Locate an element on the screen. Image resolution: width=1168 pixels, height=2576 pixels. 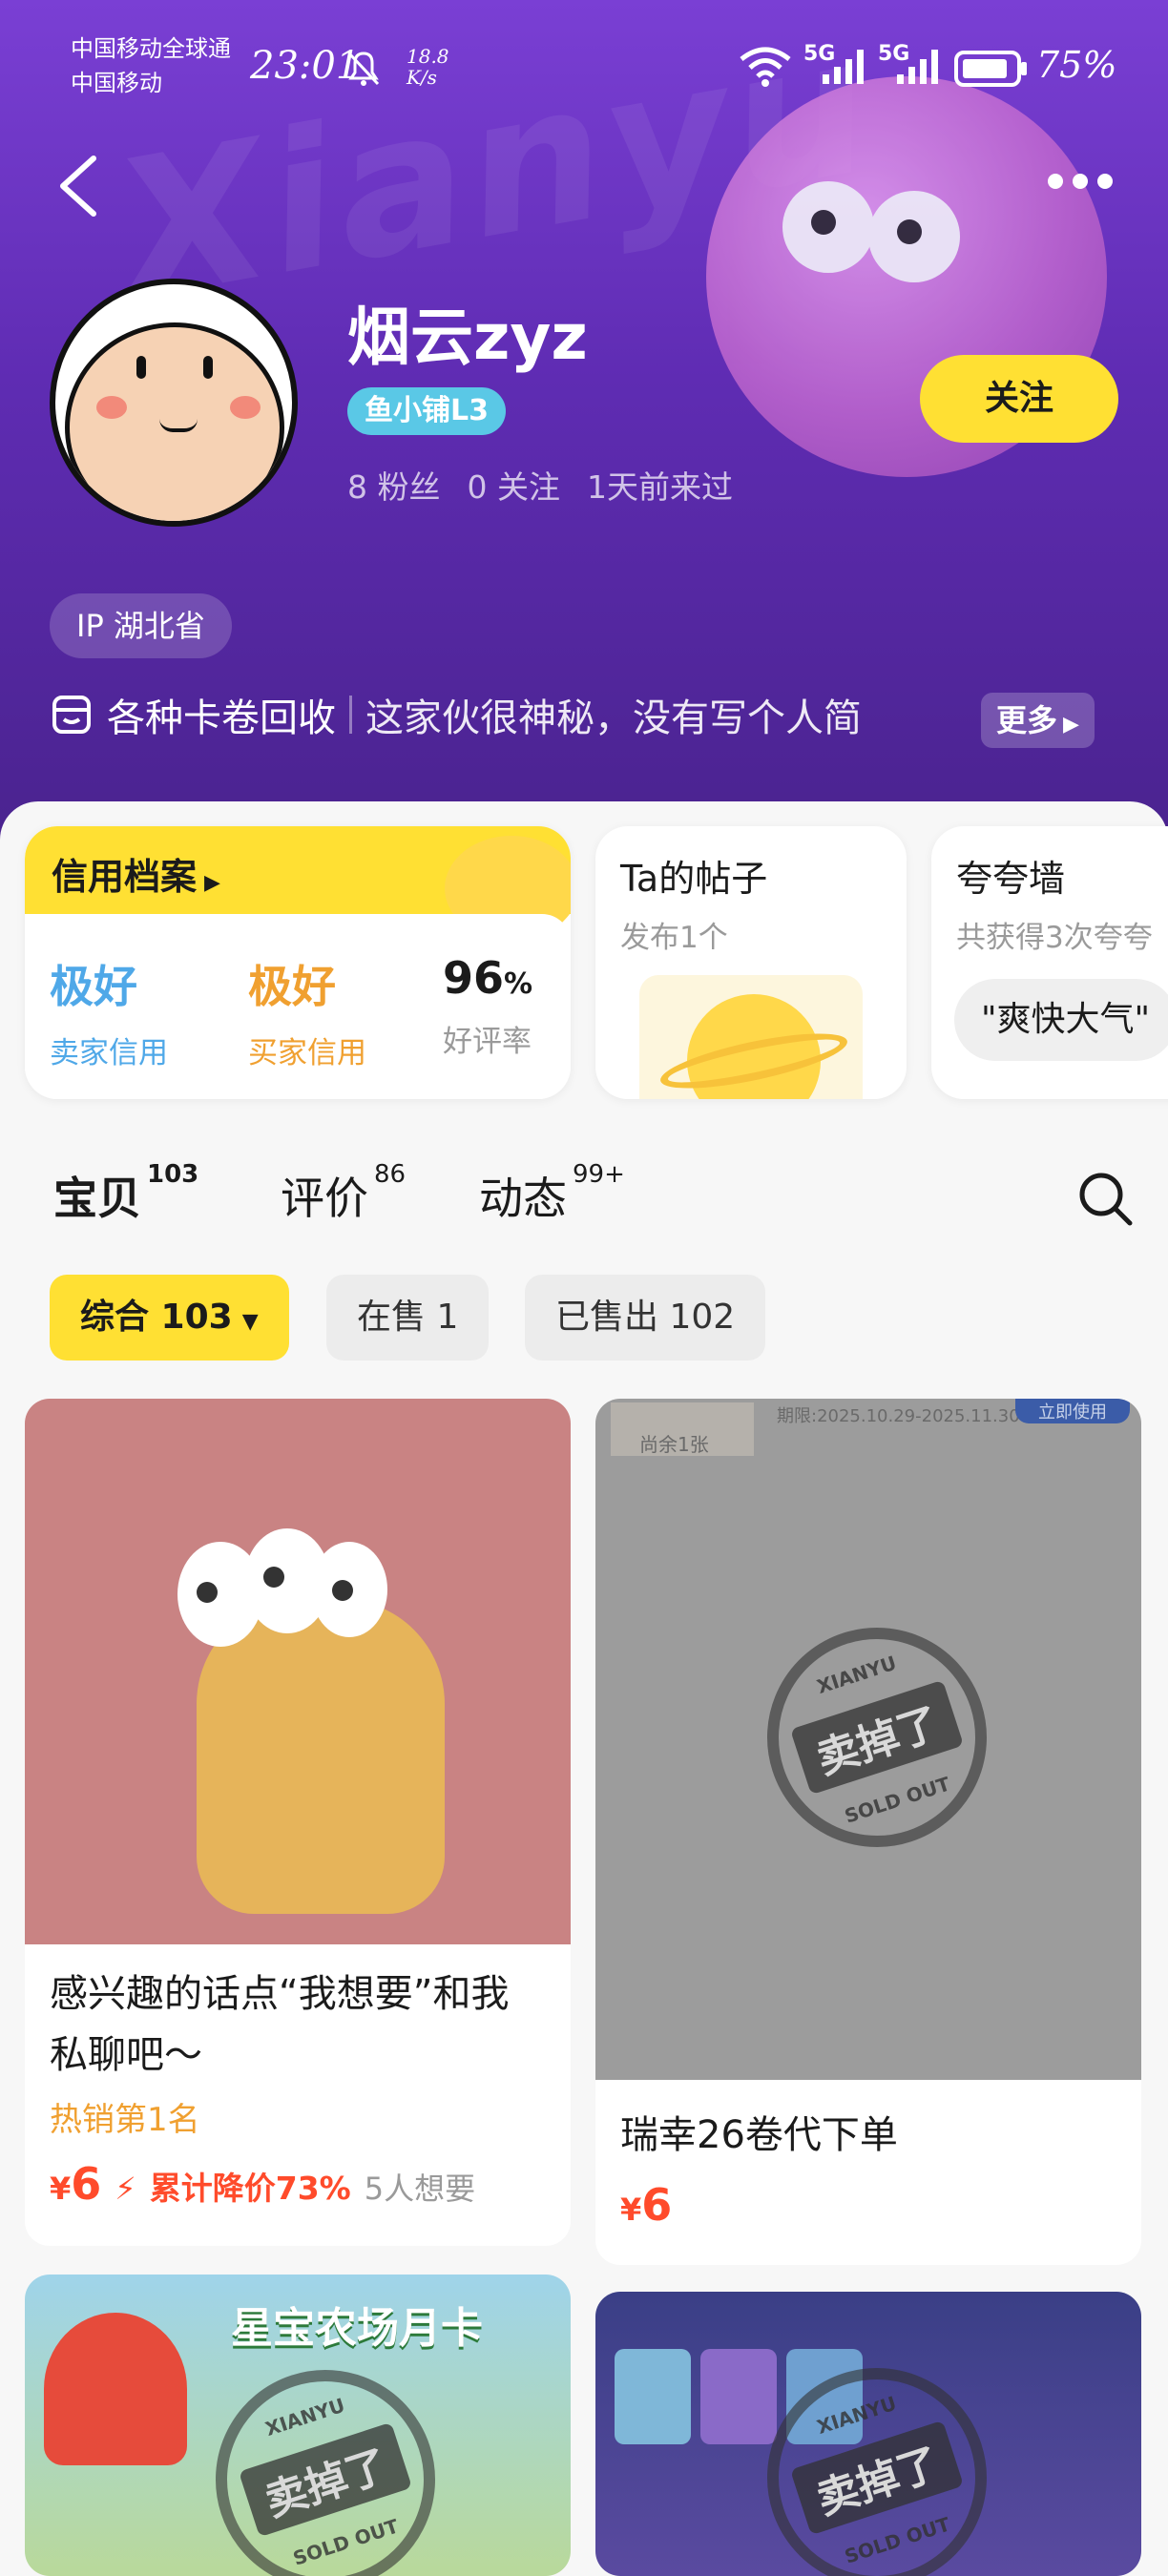
product-title: 感兴趣的话点“我想要”和我私聊吧～ is located at coordinates (280, 2024).